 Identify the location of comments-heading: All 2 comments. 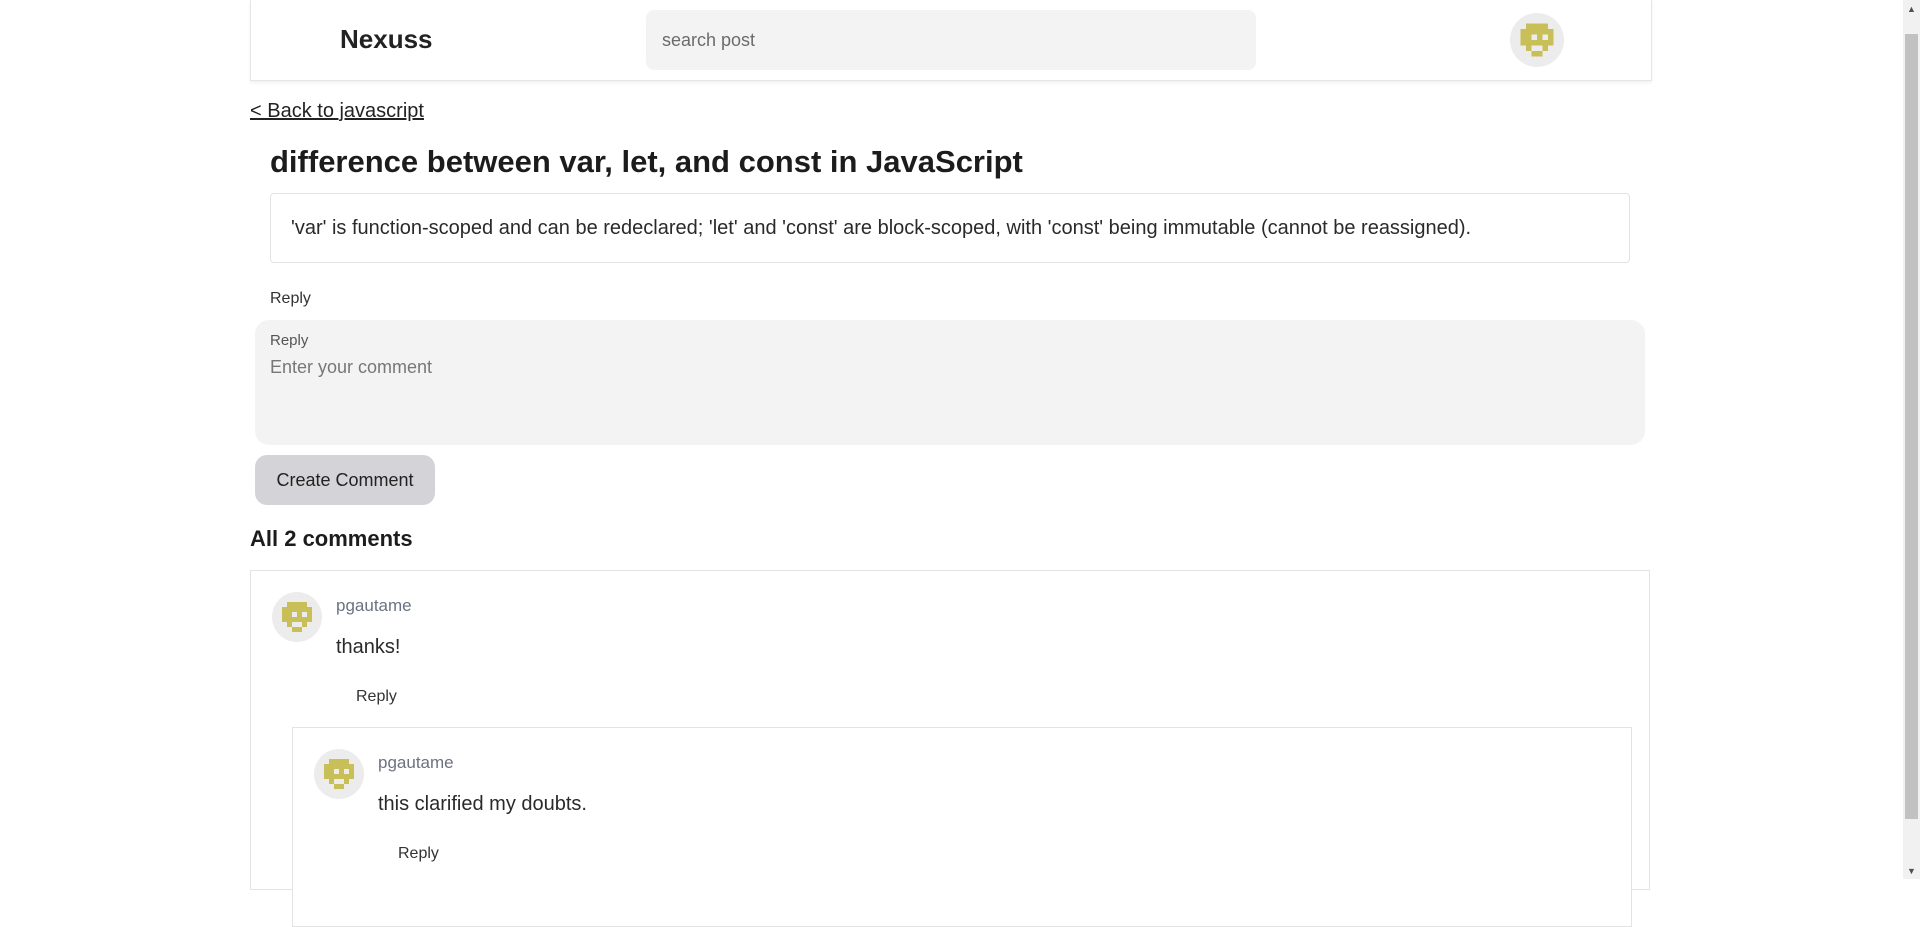
(331, 538).